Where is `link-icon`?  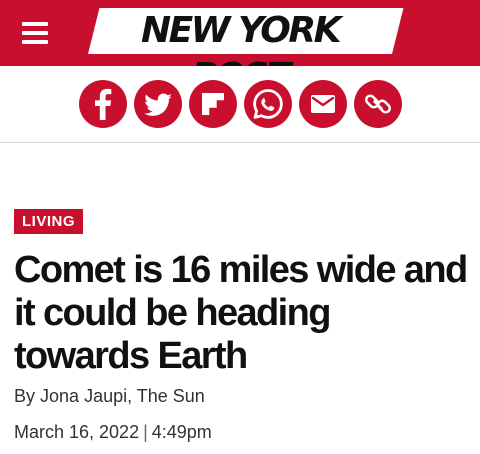 link-icon is located at coordinates (378, 104).